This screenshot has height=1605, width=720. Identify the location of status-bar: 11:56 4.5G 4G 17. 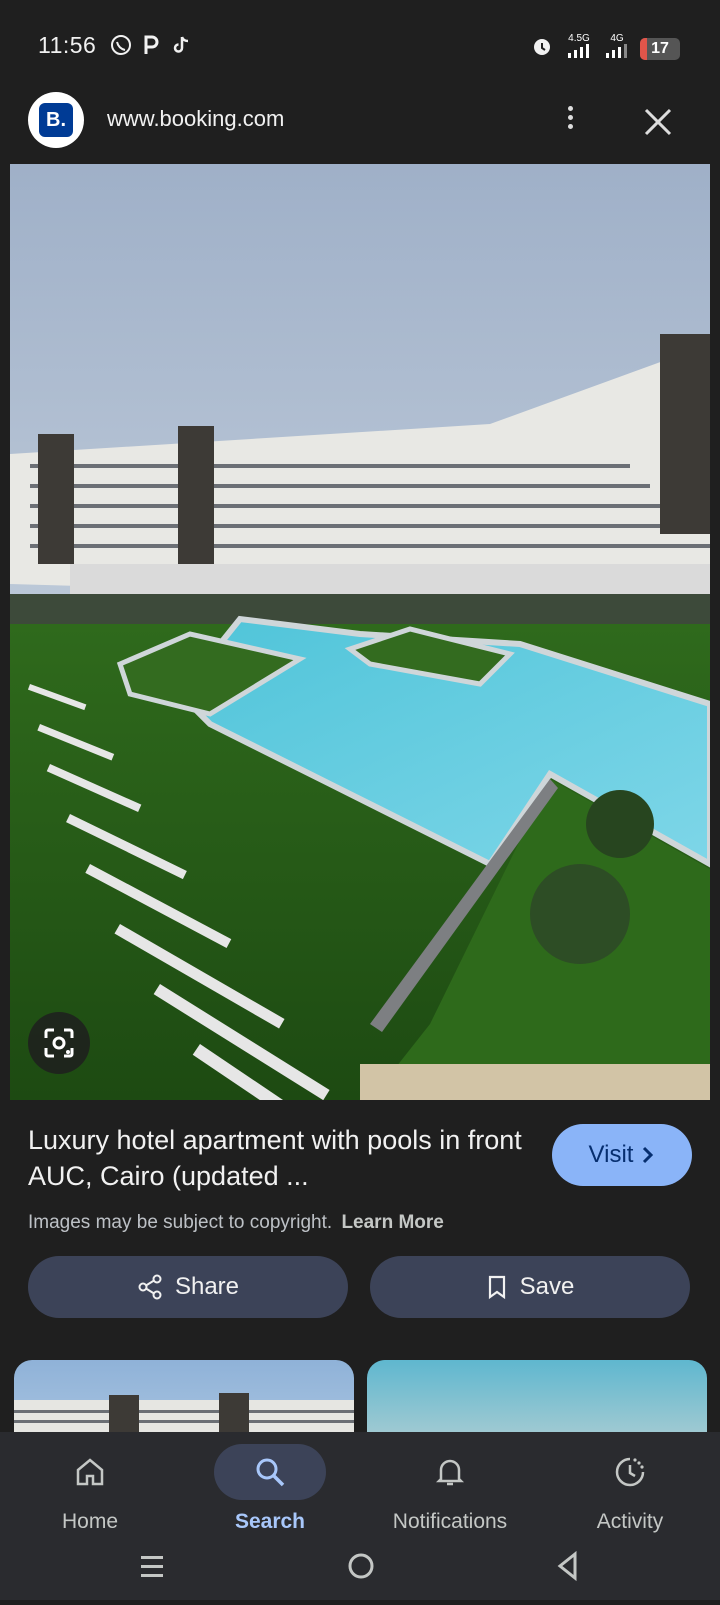
(360, 42).